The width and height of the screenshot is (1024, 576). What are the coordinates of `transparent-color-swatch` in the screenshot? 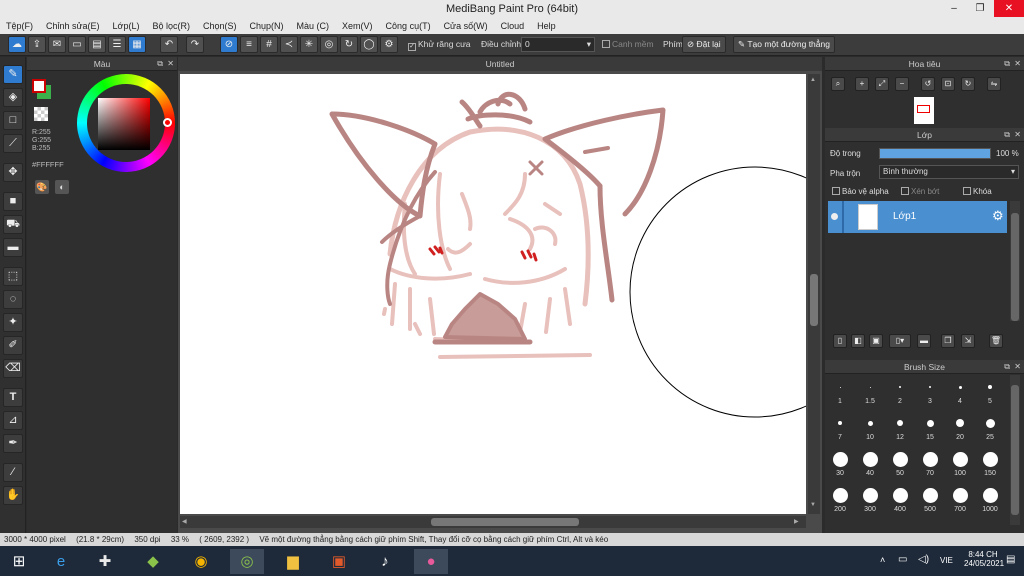 It's located at (41, 114).